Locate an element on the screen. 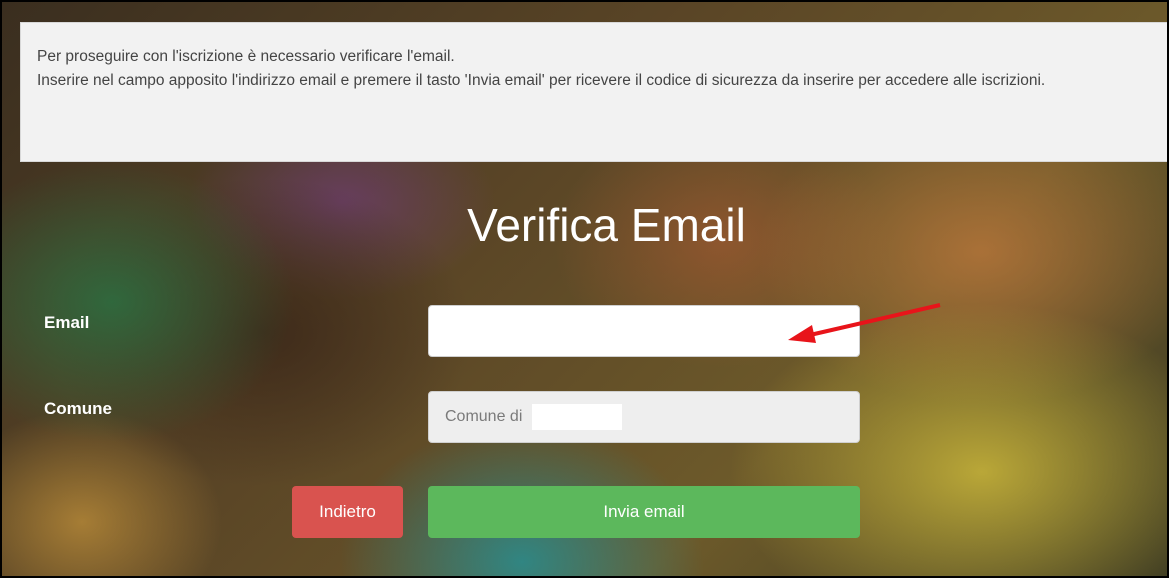 The image size is (1169, 578). back-button: Indietro is located at coordinates (347, 512).